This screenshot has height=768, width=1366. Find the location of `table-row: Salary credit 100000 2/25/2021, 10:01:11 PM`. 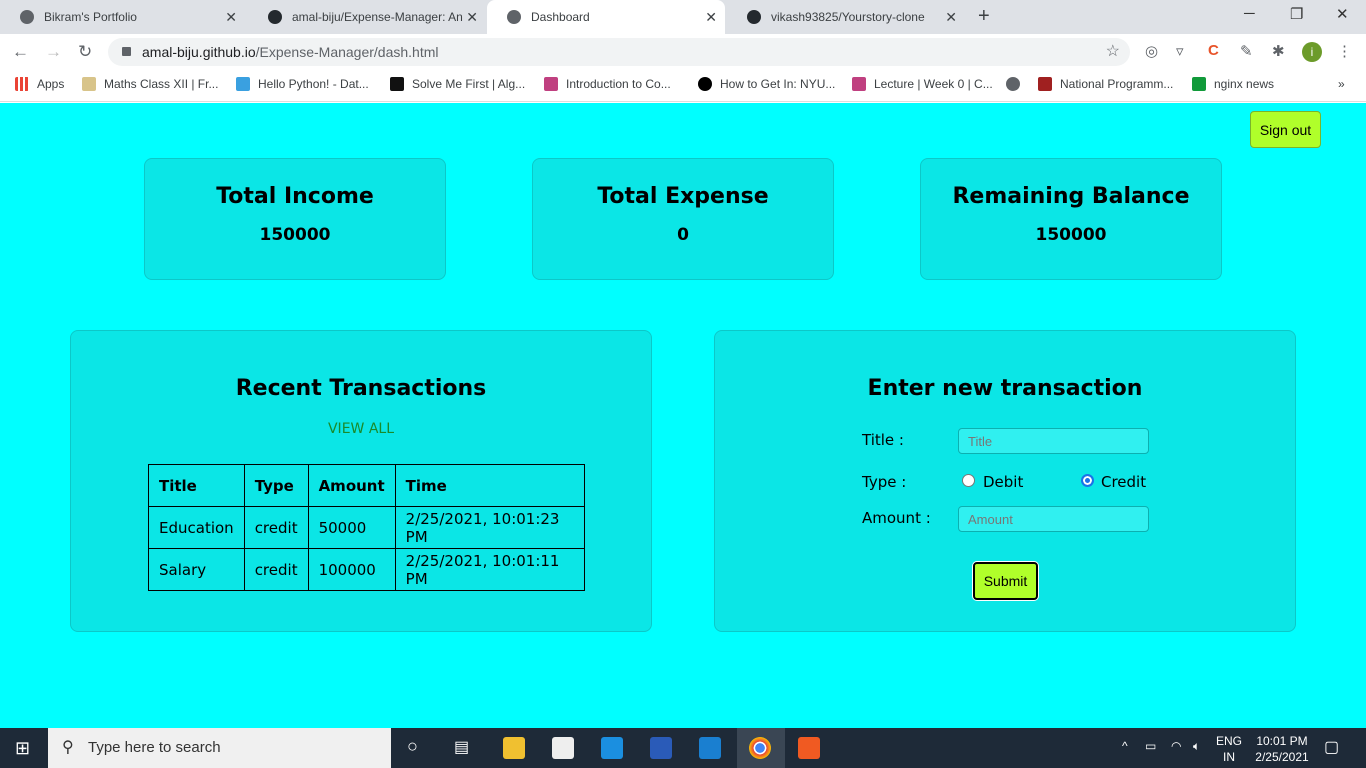

table-row: Salary credit 100000 2/25/2021, 10:01:11 PM is located at coordinates (366, 569).